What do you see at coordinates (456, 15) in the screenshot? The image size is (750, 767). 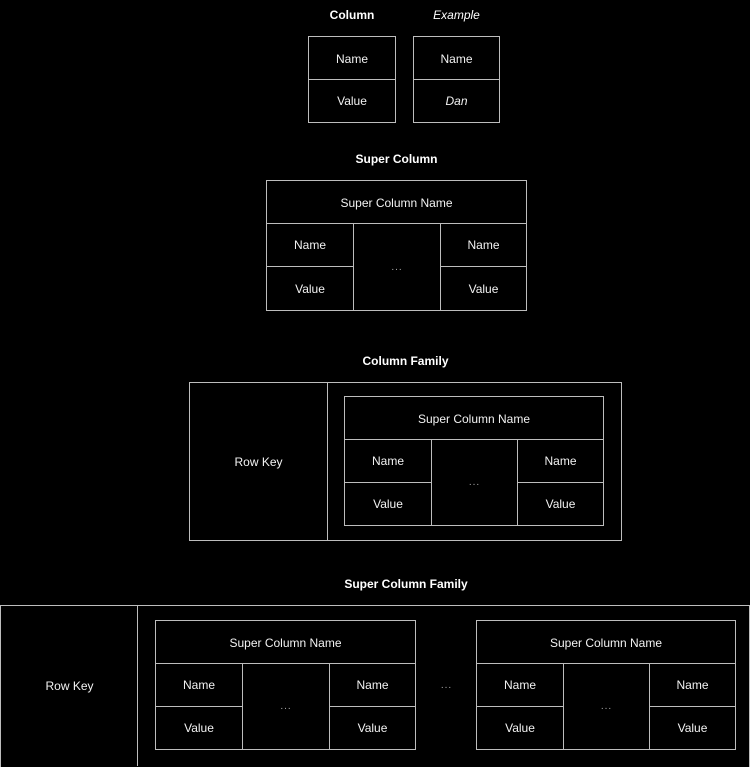 I see `example-title: Example` at bounding box center [456, 15].